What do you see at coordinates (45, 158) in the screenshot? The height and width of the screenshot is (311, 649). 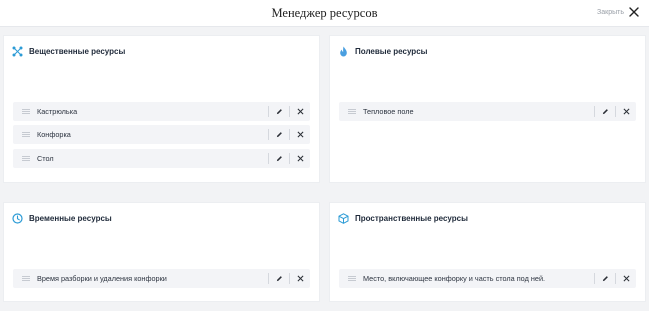 I see `list-item-label: Стол` at bounding box center [45, 158].